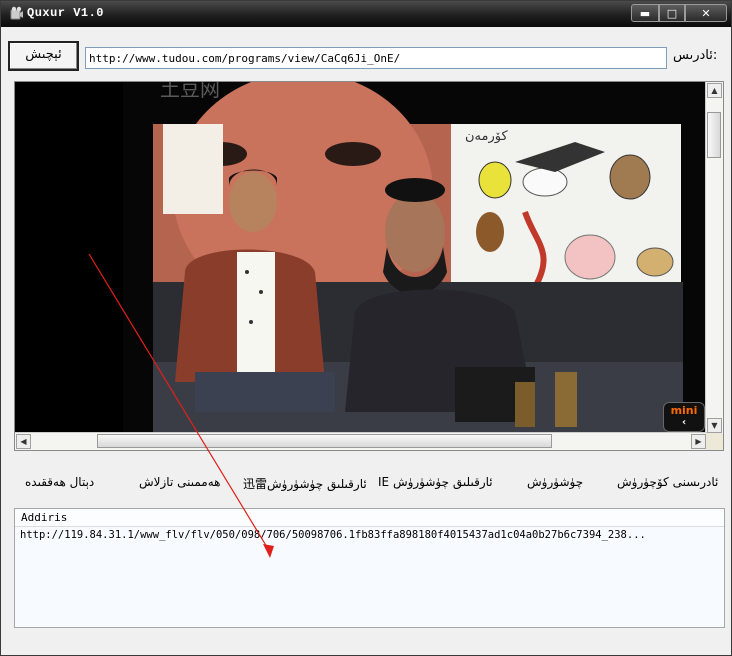  What do you see at coordinates (16, 13) in the screenshot?
I see `app-icon` at bounding box center [16, 13].